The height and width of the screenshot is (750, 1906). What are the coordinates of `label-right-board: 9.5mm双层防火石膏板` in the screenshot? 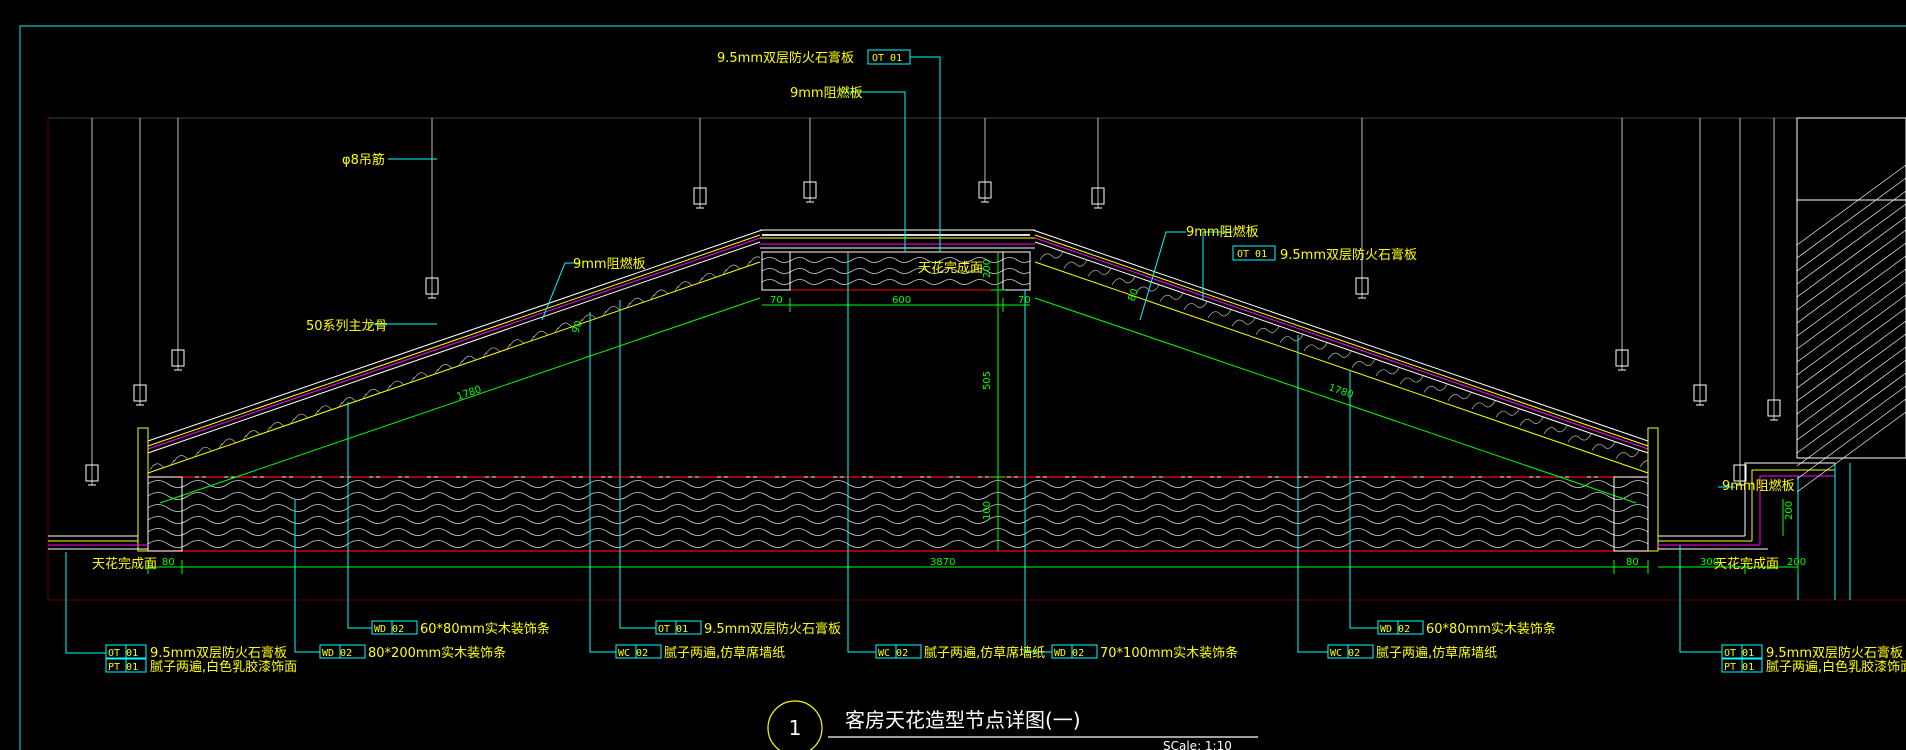 It's located at (1348, 255).